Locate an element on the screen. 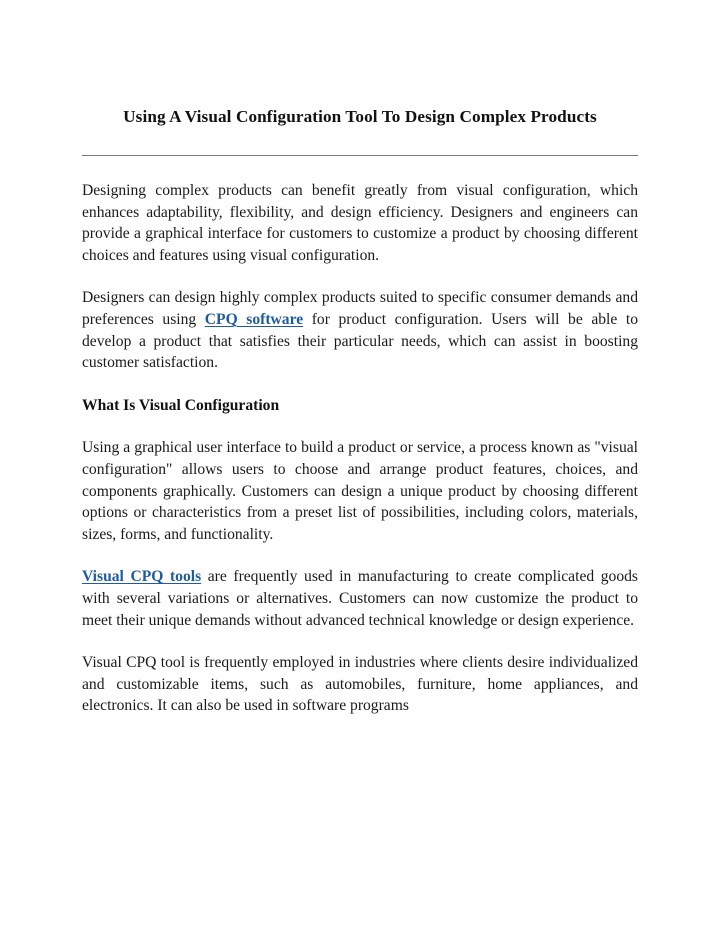 This screenshot has height=931, width=720. visual-cpq-tools-link: Visual CPQ tools is located at coordinates (141, 576).